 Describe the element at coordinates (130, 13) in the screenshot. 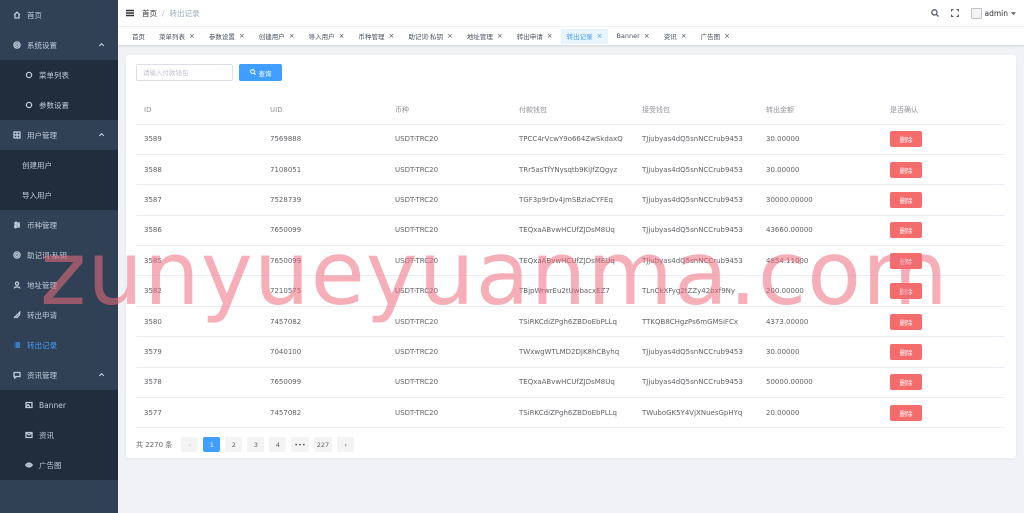

I see `hamburger-icon` at that location.